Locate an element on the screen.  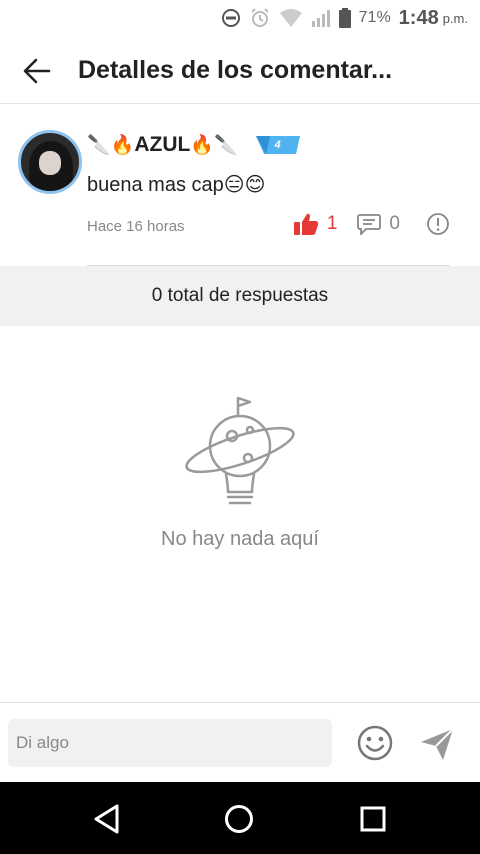
replies-count-header: 0 total de respuestas is located at coordinates (240, 296).